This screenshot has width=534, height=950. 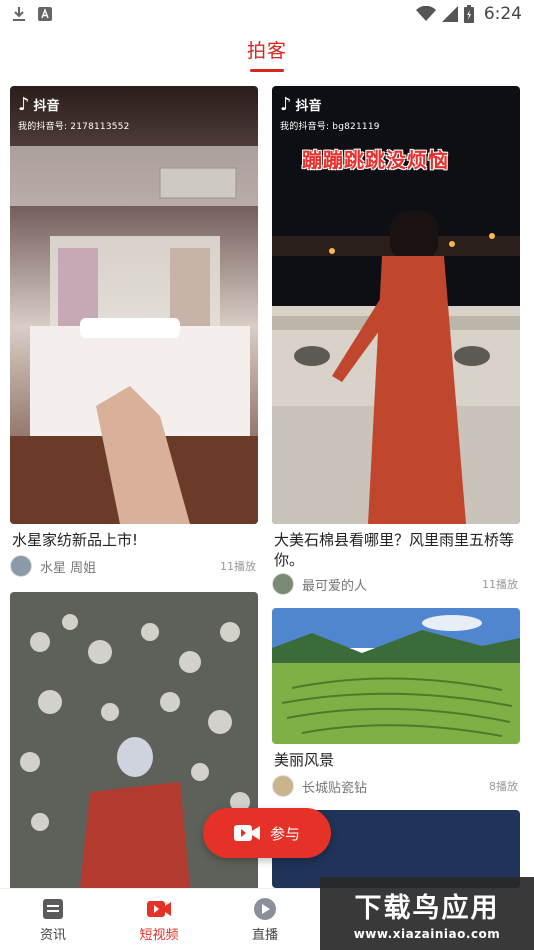 I want to click on card-title: 大美石棉县看哪里？风里雨里五桥等你。, so click(x=396, y=550).